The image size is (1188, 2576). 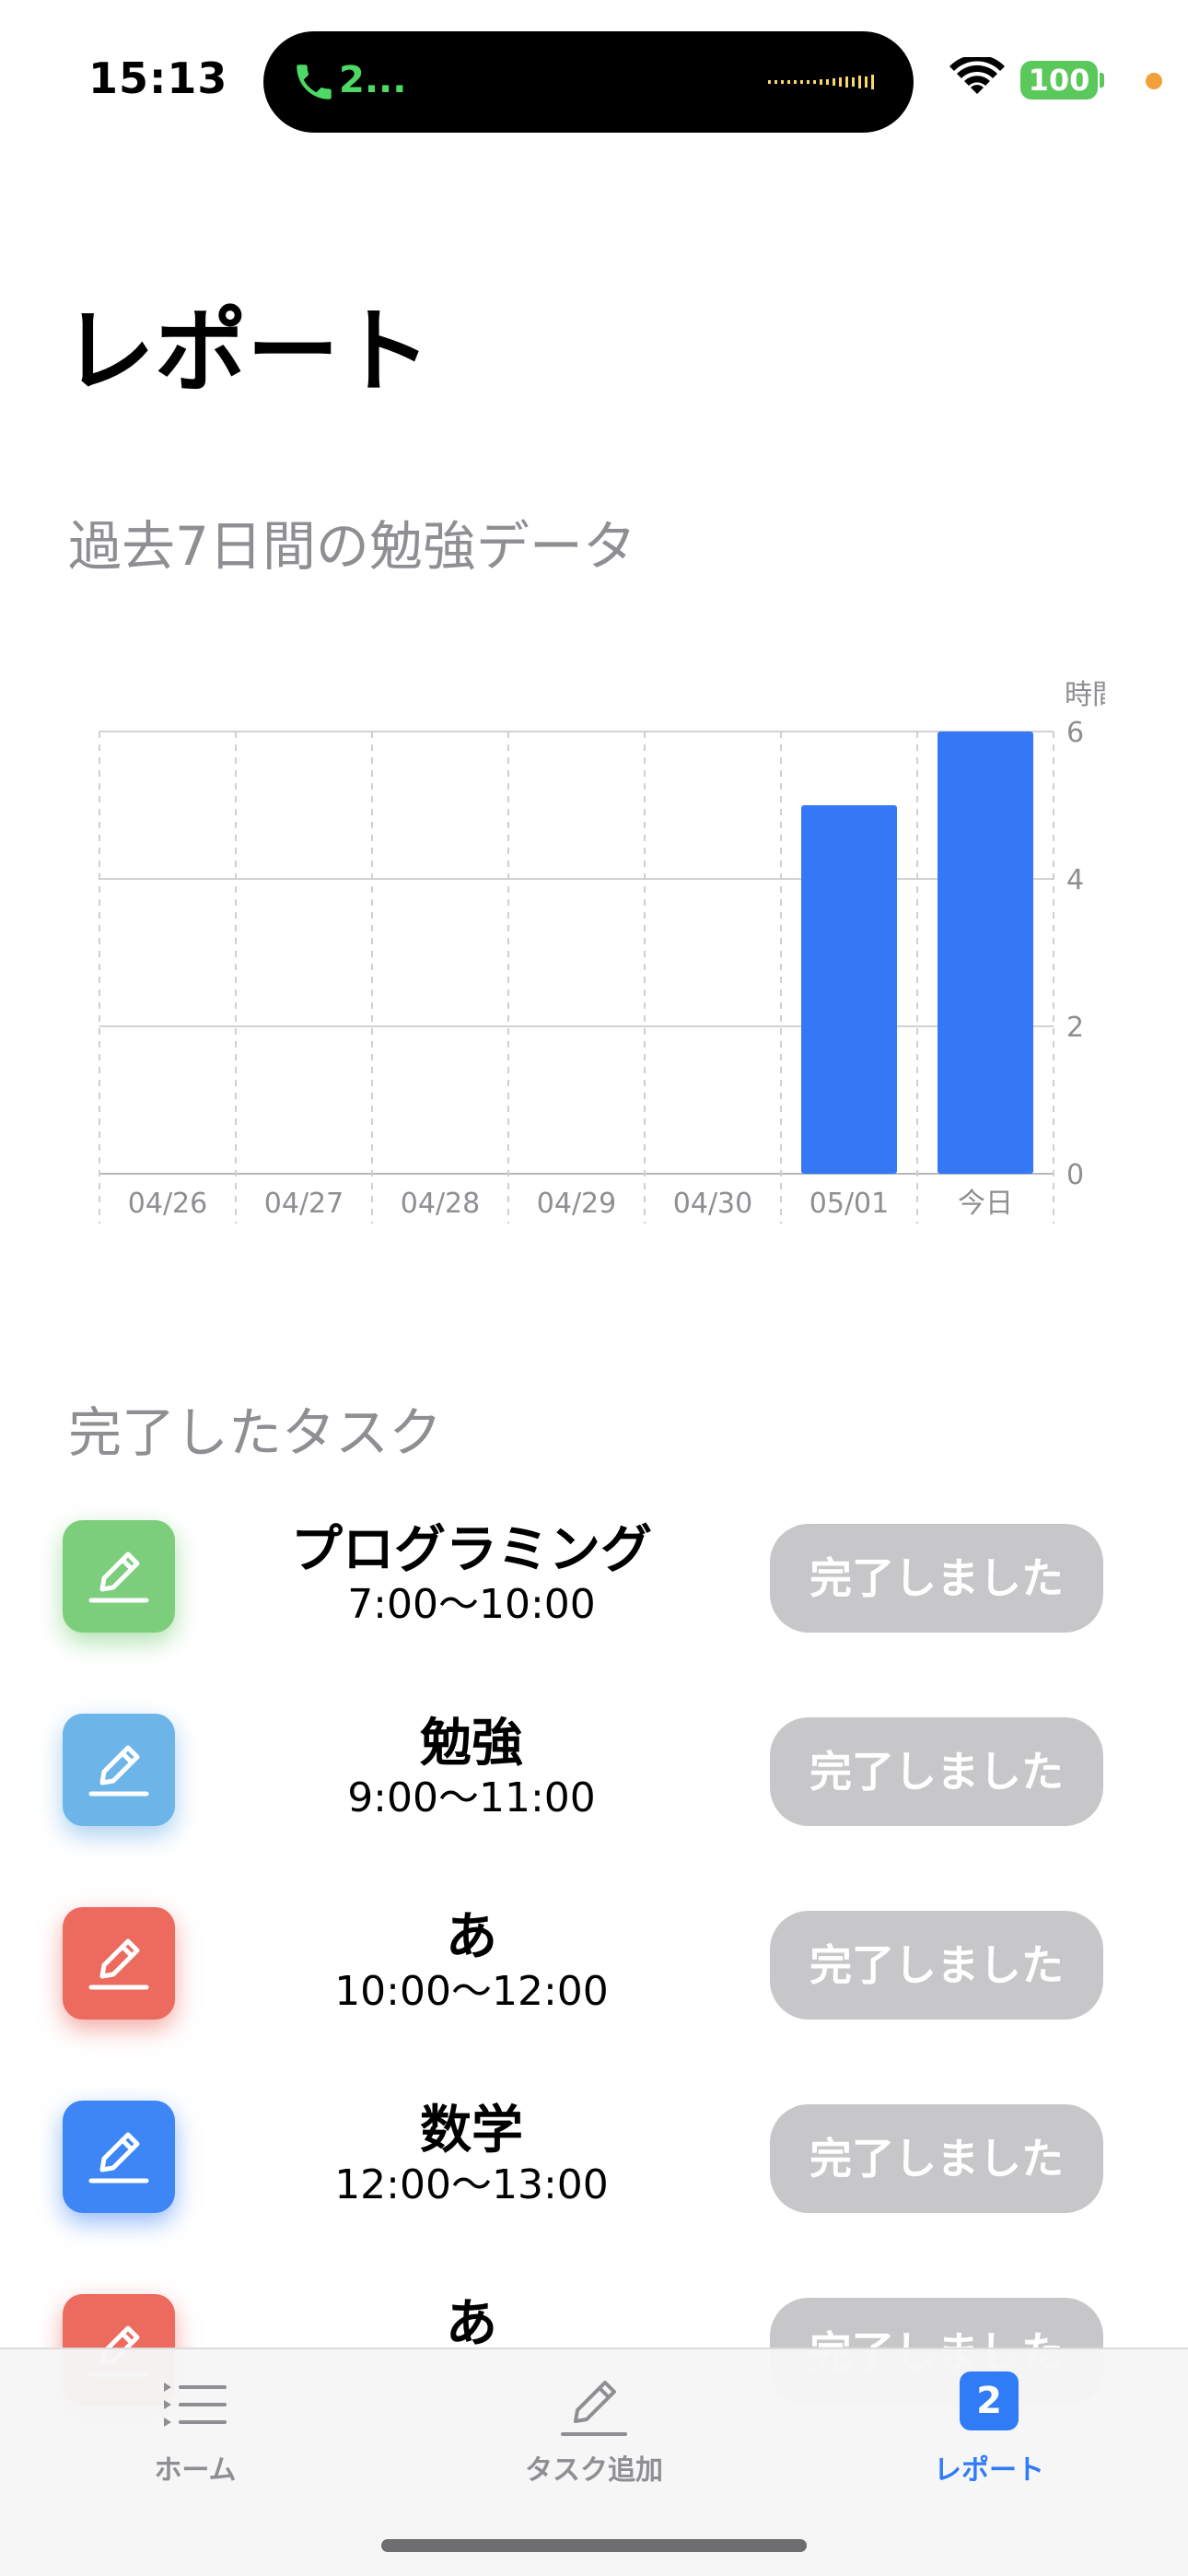 What do you see at coordinates (977, 75) in the screenshot?
I see `wifi-icon` at bounding box center [977, 75].